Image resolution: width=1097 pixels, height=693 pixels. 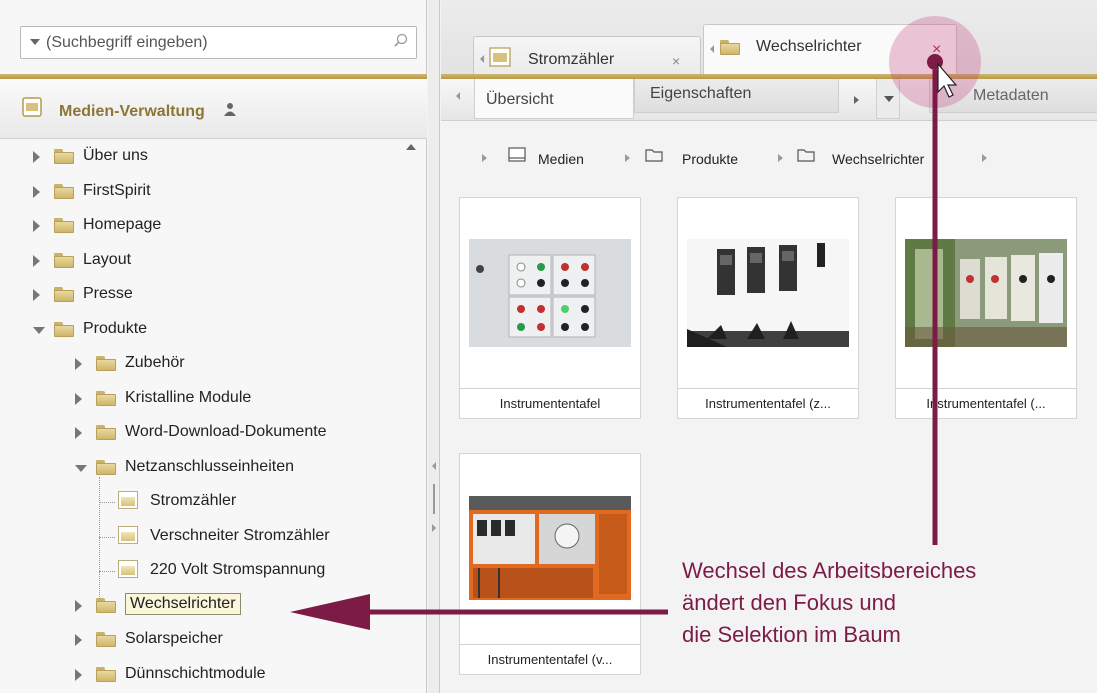 I want to click on tab-label: Wechselrichter, so click(x=809, y=46).